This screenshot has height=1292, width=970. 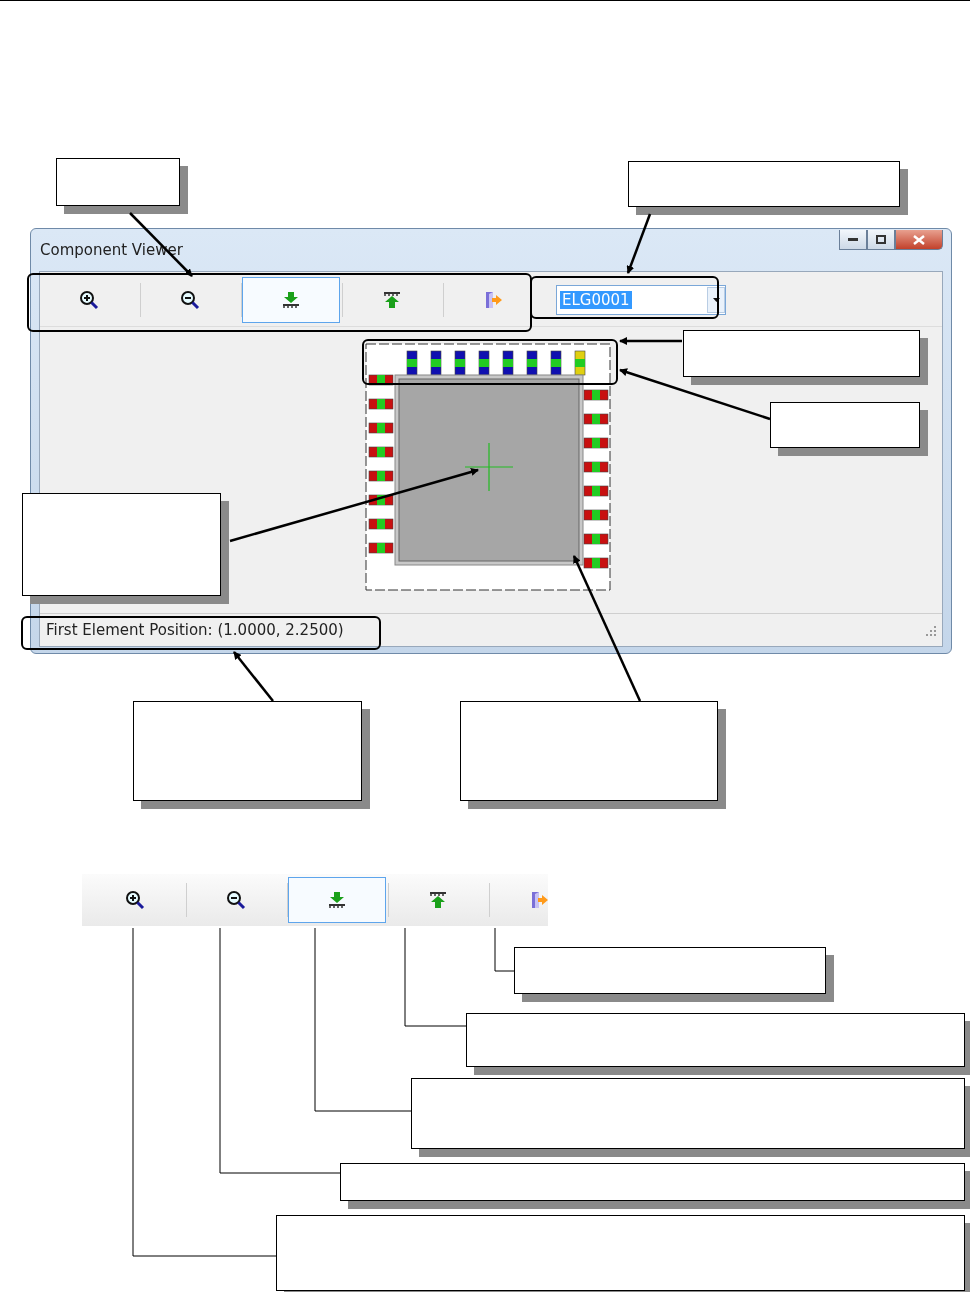 What do you see at coordinates (504, 949) in the screenshot?
I see `leader-line` at bounding box center [504, 949].